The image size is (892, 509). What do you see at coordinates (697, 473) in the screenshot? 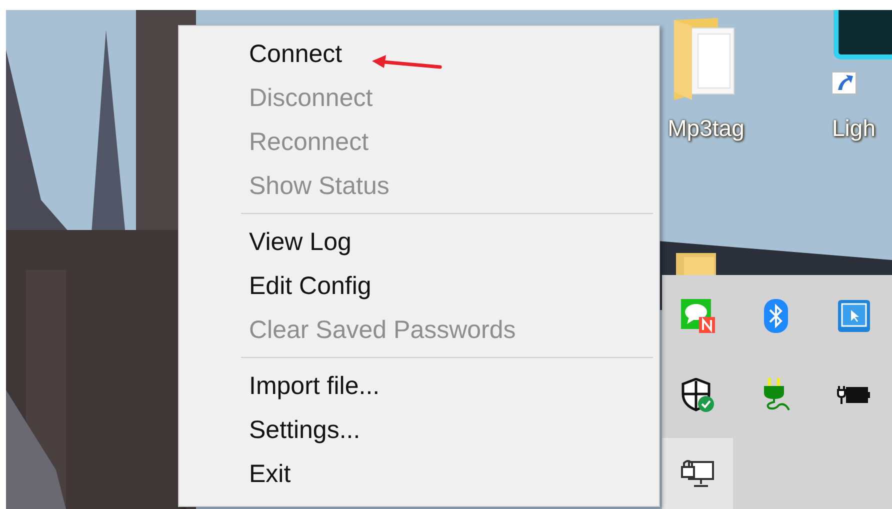
I see `lock-monitor-icon` at bounding box center [697, 473].